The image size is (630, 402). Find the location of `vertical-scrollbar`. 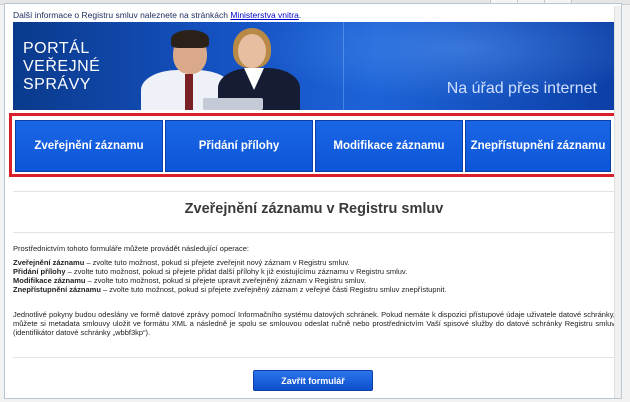

vertical-scrollbar is located at coordinates (617, 202).